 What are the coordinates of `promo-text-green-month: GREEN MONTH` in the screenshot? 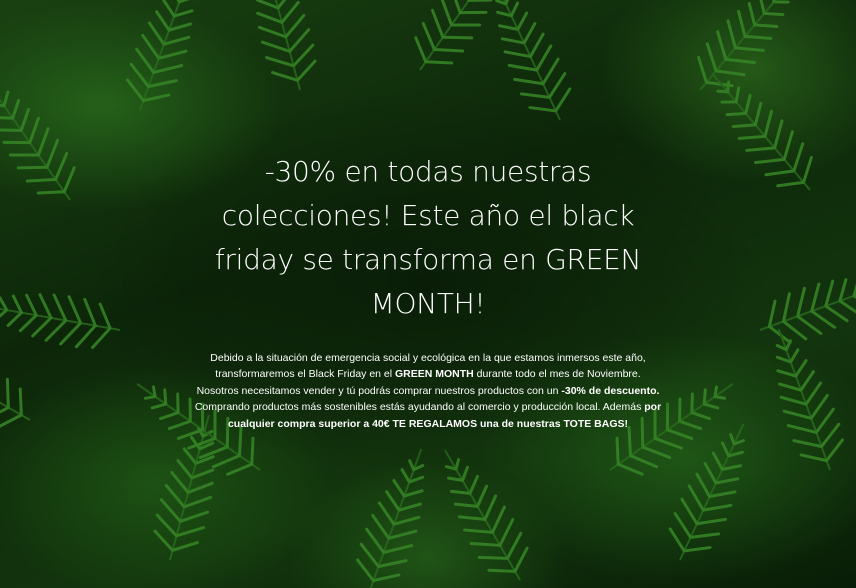 It's located at (434, 374).